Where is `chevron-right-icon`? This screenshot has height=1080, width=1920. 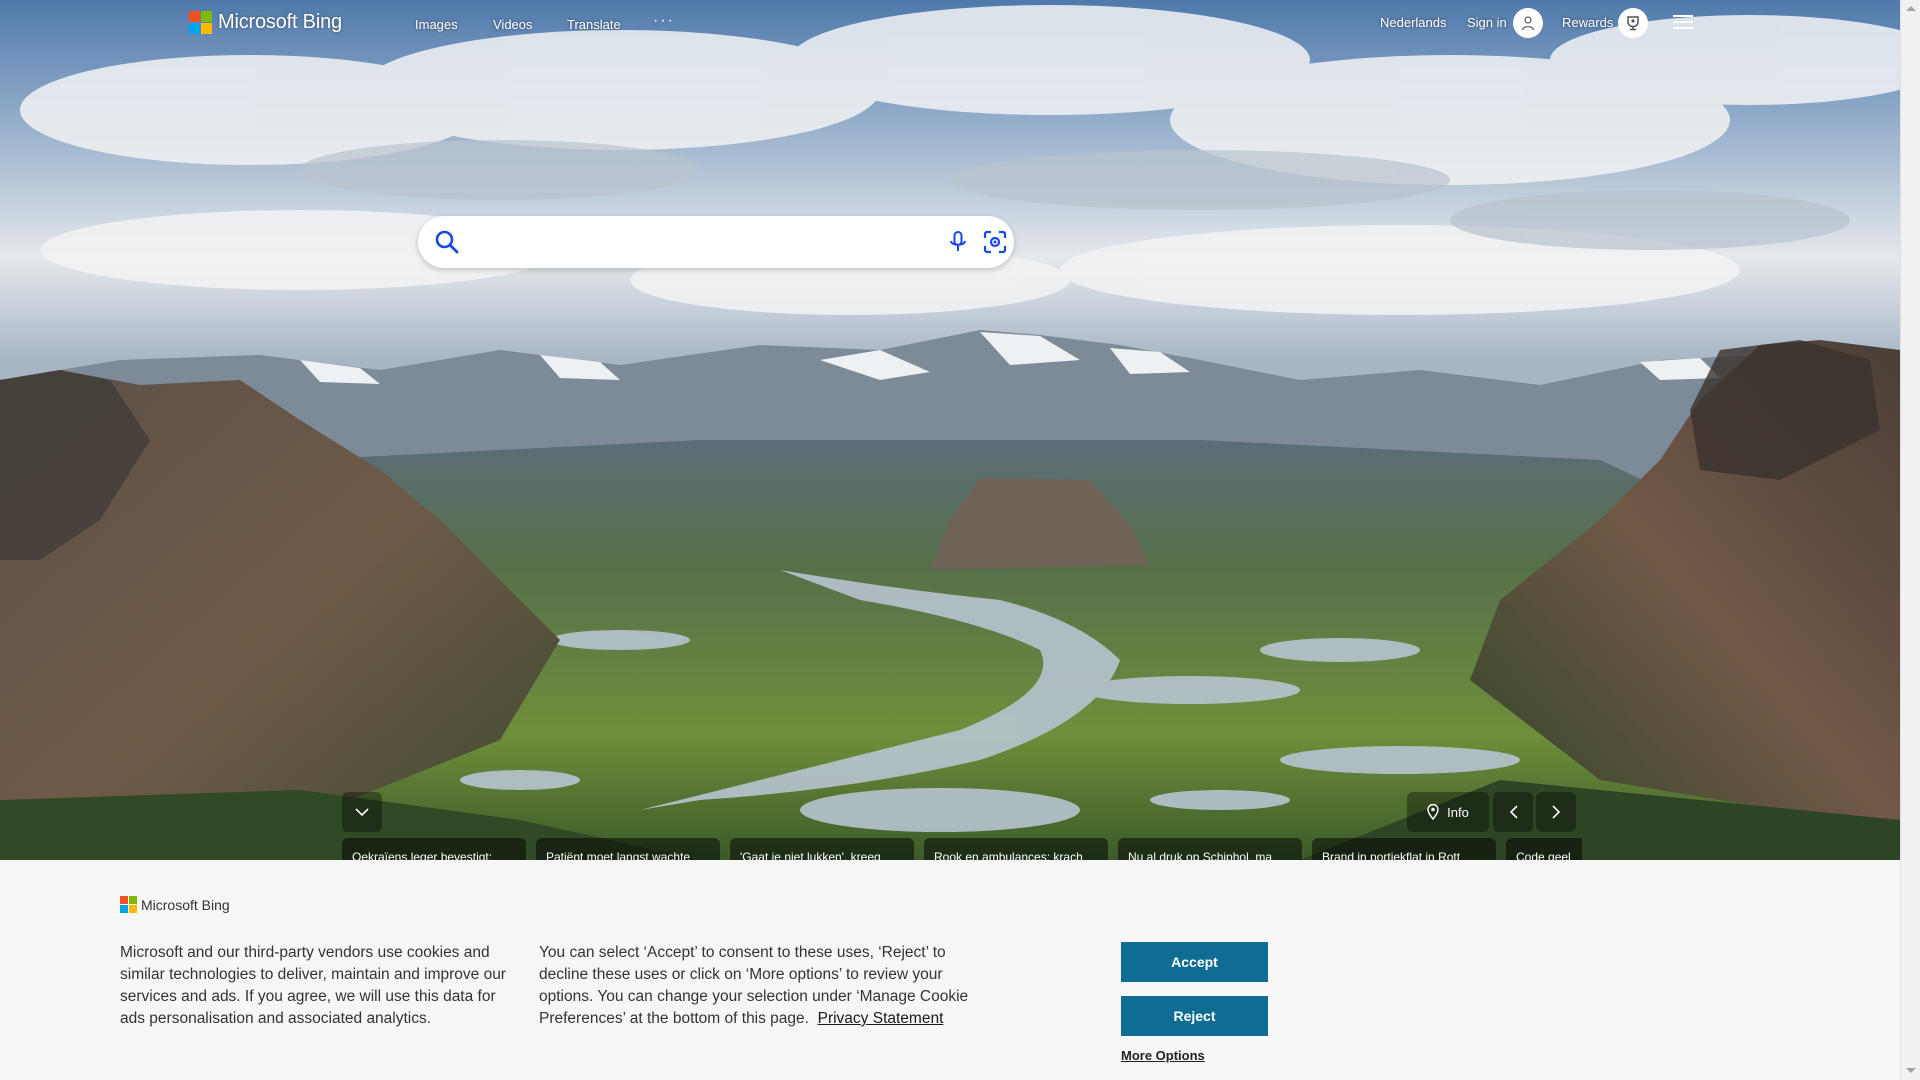
chevron-right-icon is located at coordinates (1555, 812).